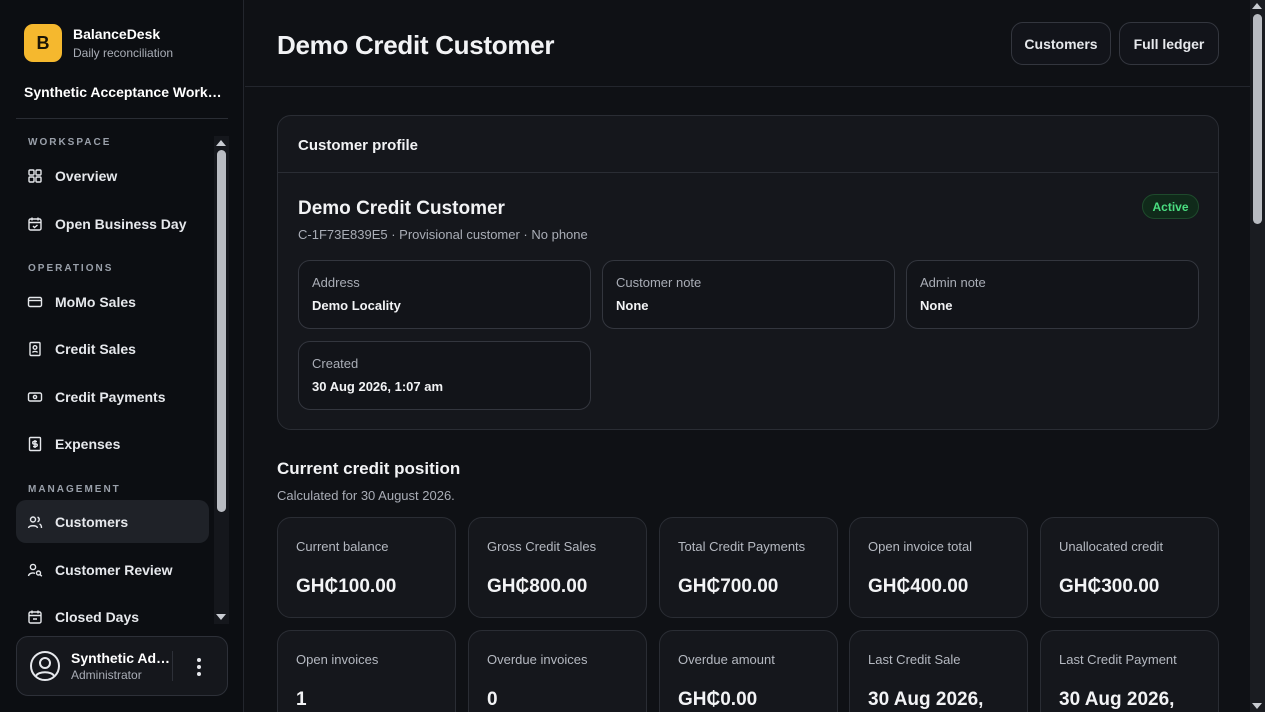  Describe the element at coordinates (542, 546) in the screenshot. I see `stat-label: Gross Credit Sales` at that location.